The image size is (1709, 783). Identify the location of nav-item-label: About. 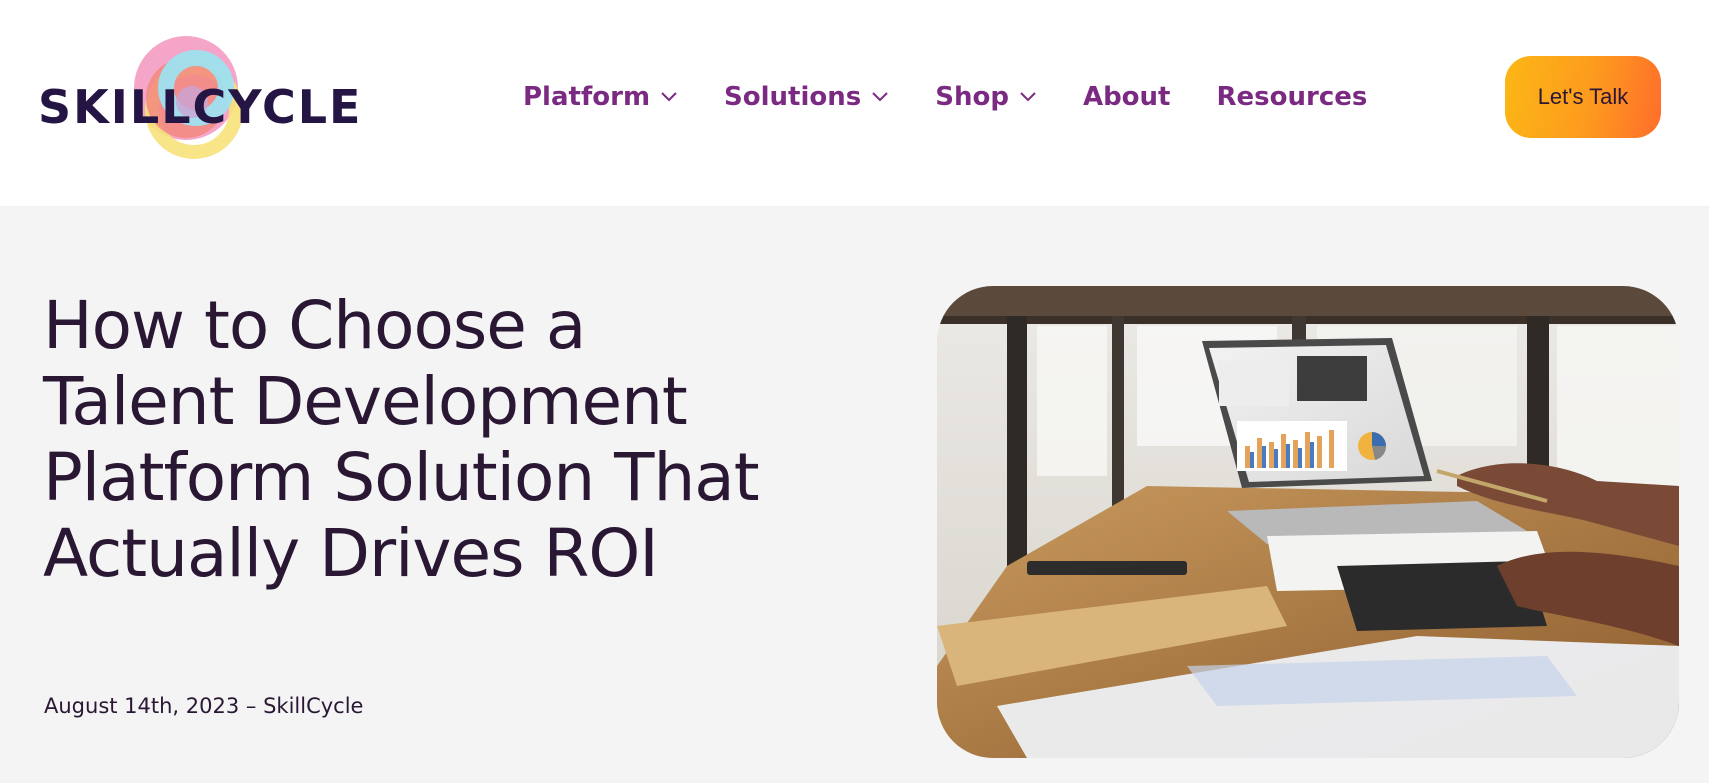
(1126, 97).